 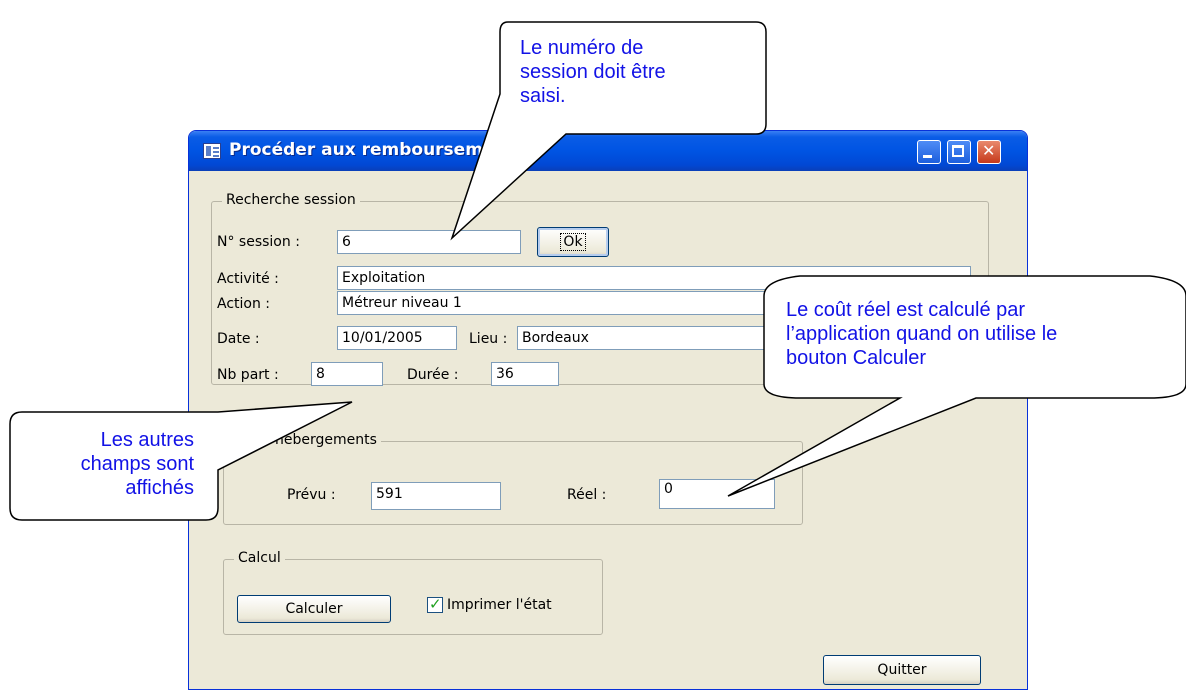 What do you see at coordinates (159, 488) in the screenshot?
I see `autres-callout-line3: affichés` at bounding box center [159, 488].